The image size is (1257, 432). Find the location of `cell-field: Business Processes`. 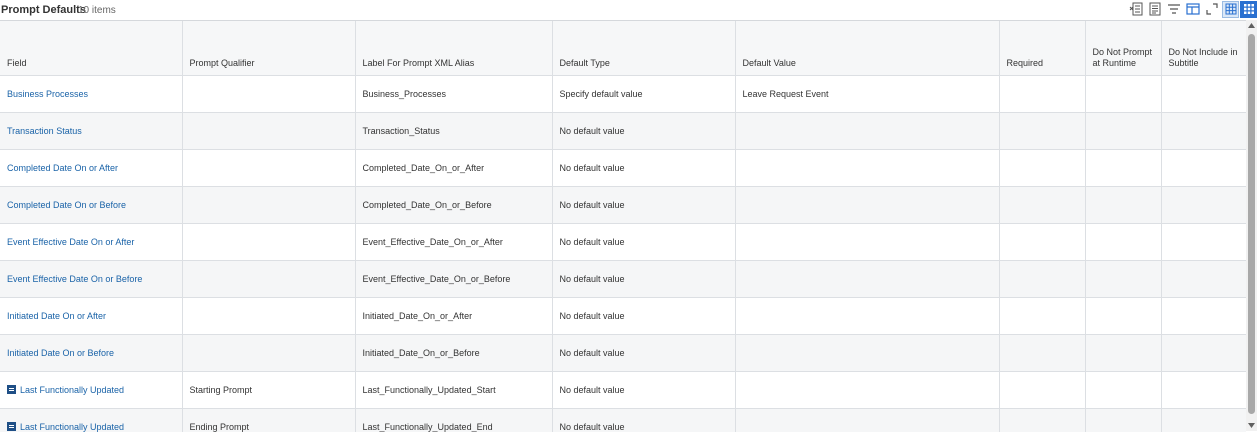

cell-field: Business Processes is located at coordinates (91, 94).